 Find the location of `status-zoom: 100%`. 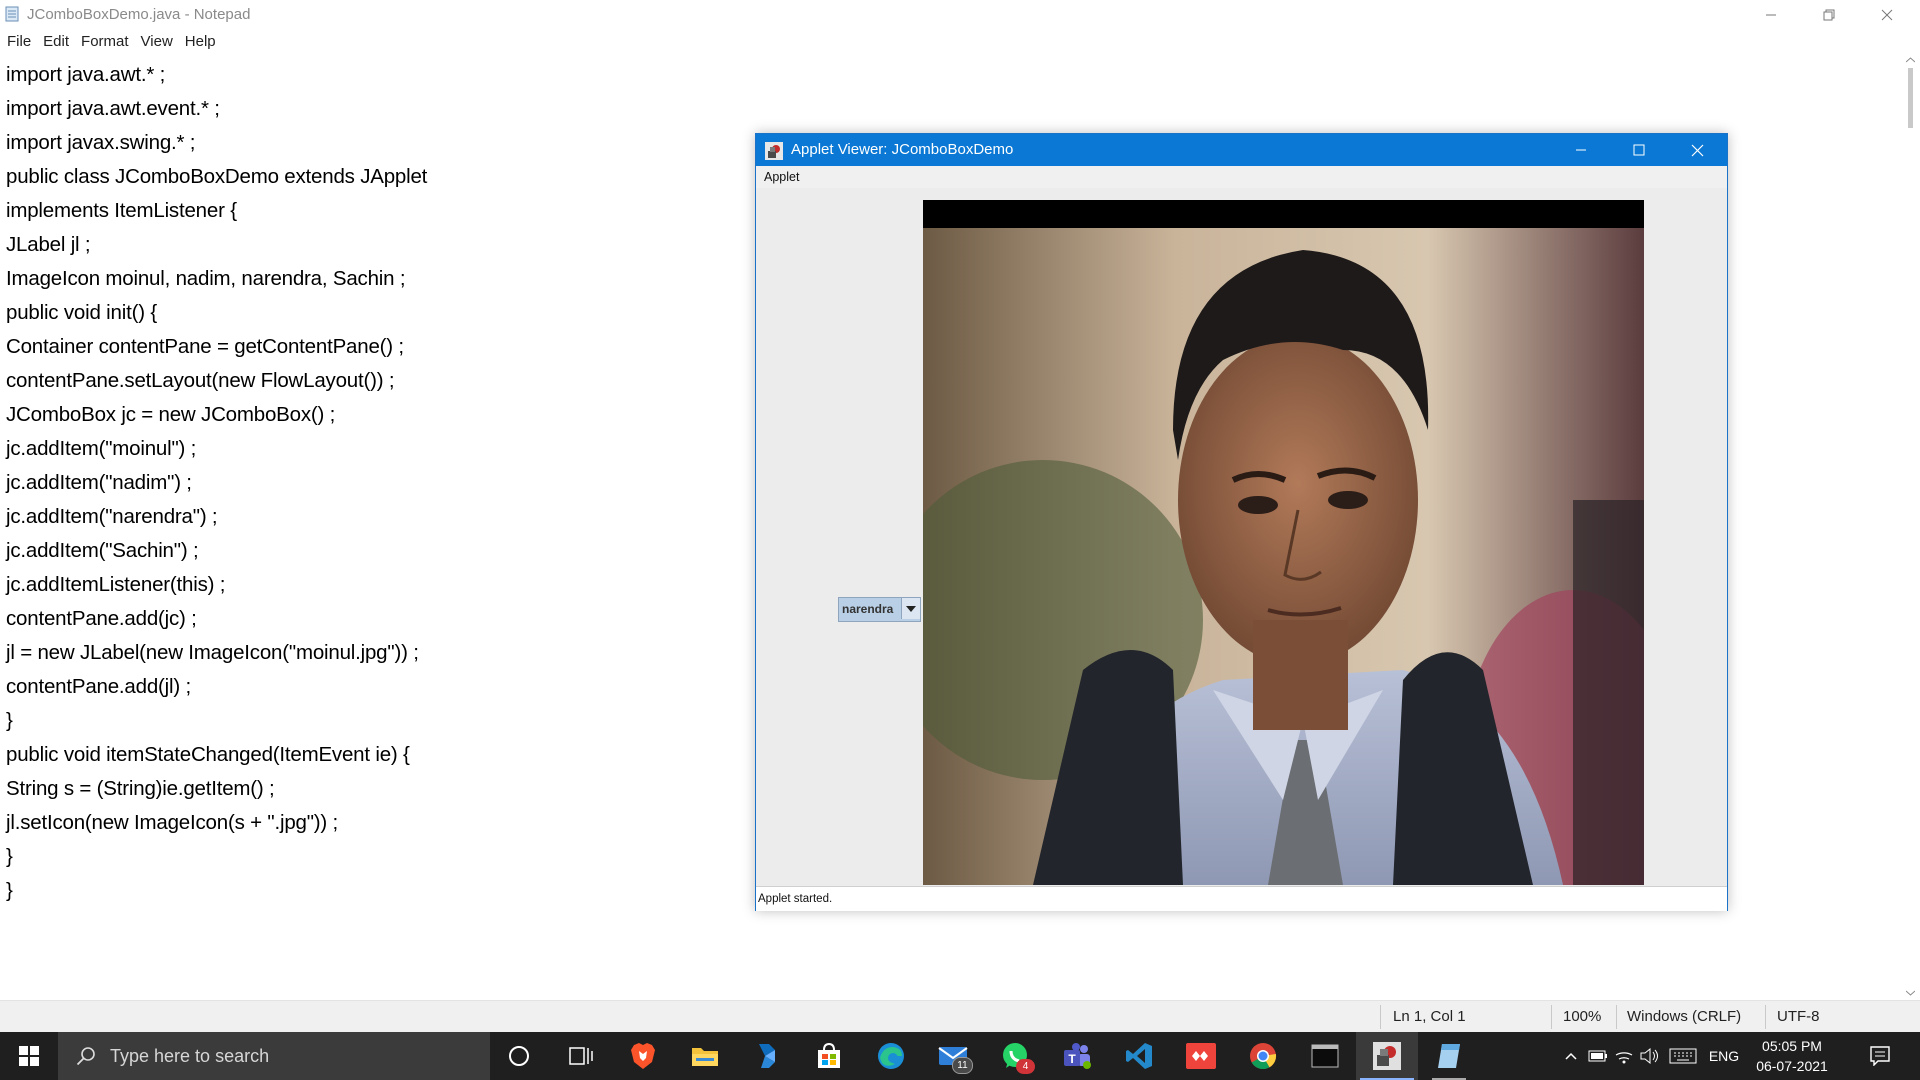

status-zoom: 100% is located at coordinates (1582, 1016).